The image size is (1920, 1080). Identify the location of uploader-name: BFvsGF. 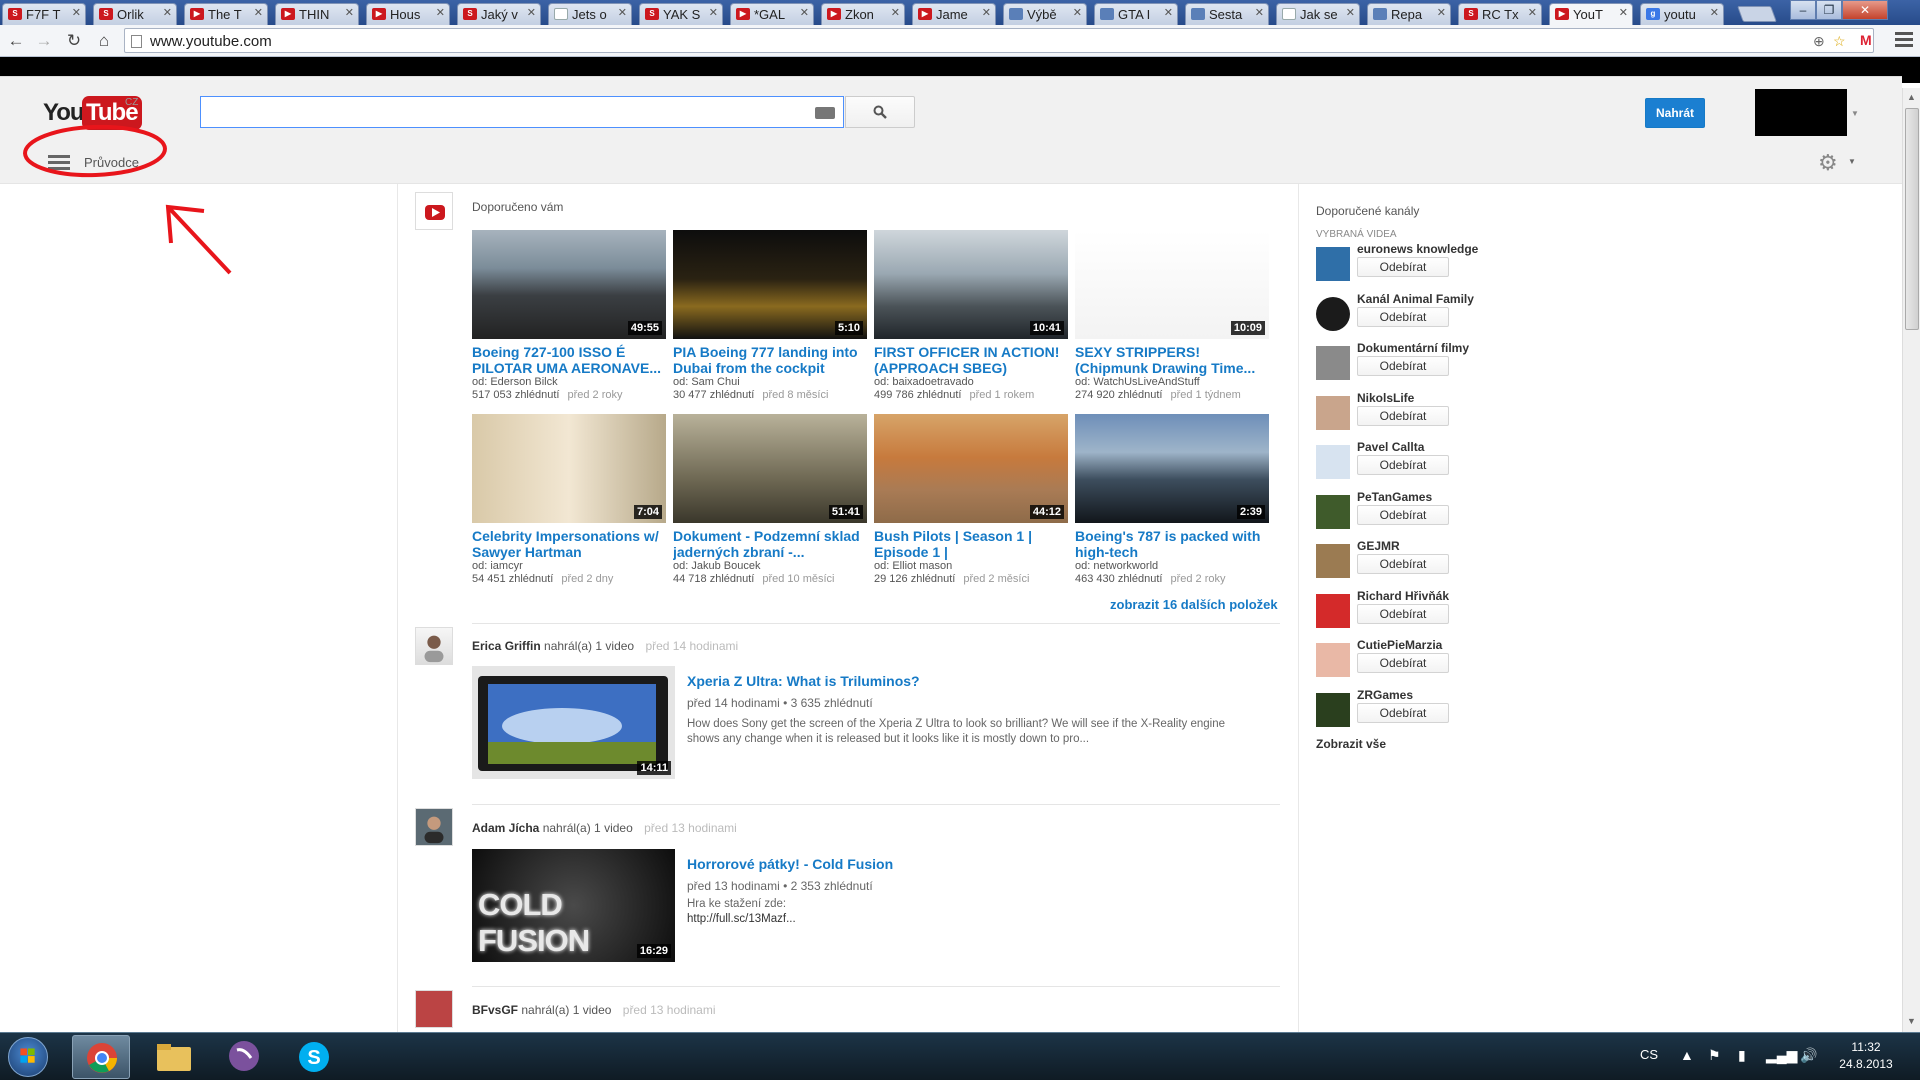
(495, 1010).